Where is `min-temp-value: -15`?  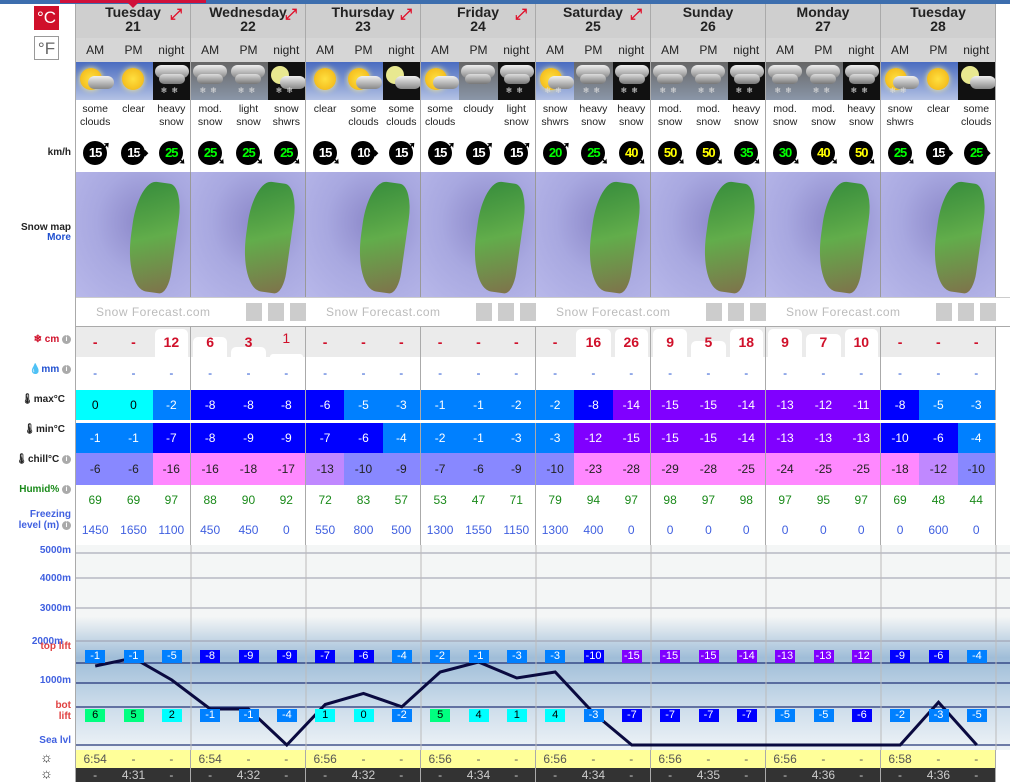
min-temp-value: -15 is located at coordinates (708, 438).